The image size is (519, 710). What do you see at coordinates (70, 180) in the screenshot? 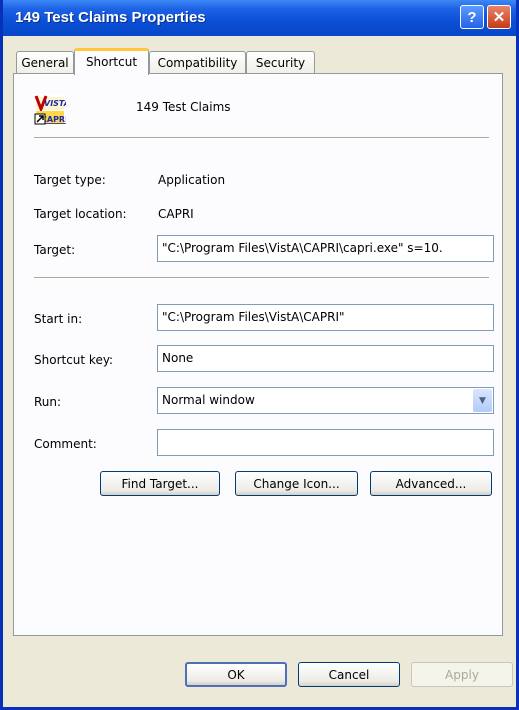
I see `target-type-label: Target type:` at bounding box center [70, 180].